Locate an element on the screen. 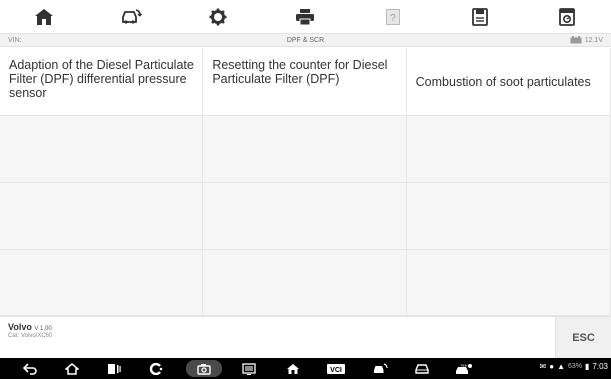 The width and height of the screenshot is (611, 379). vehicle-make: Volvo is located at coordinates (20, 327).